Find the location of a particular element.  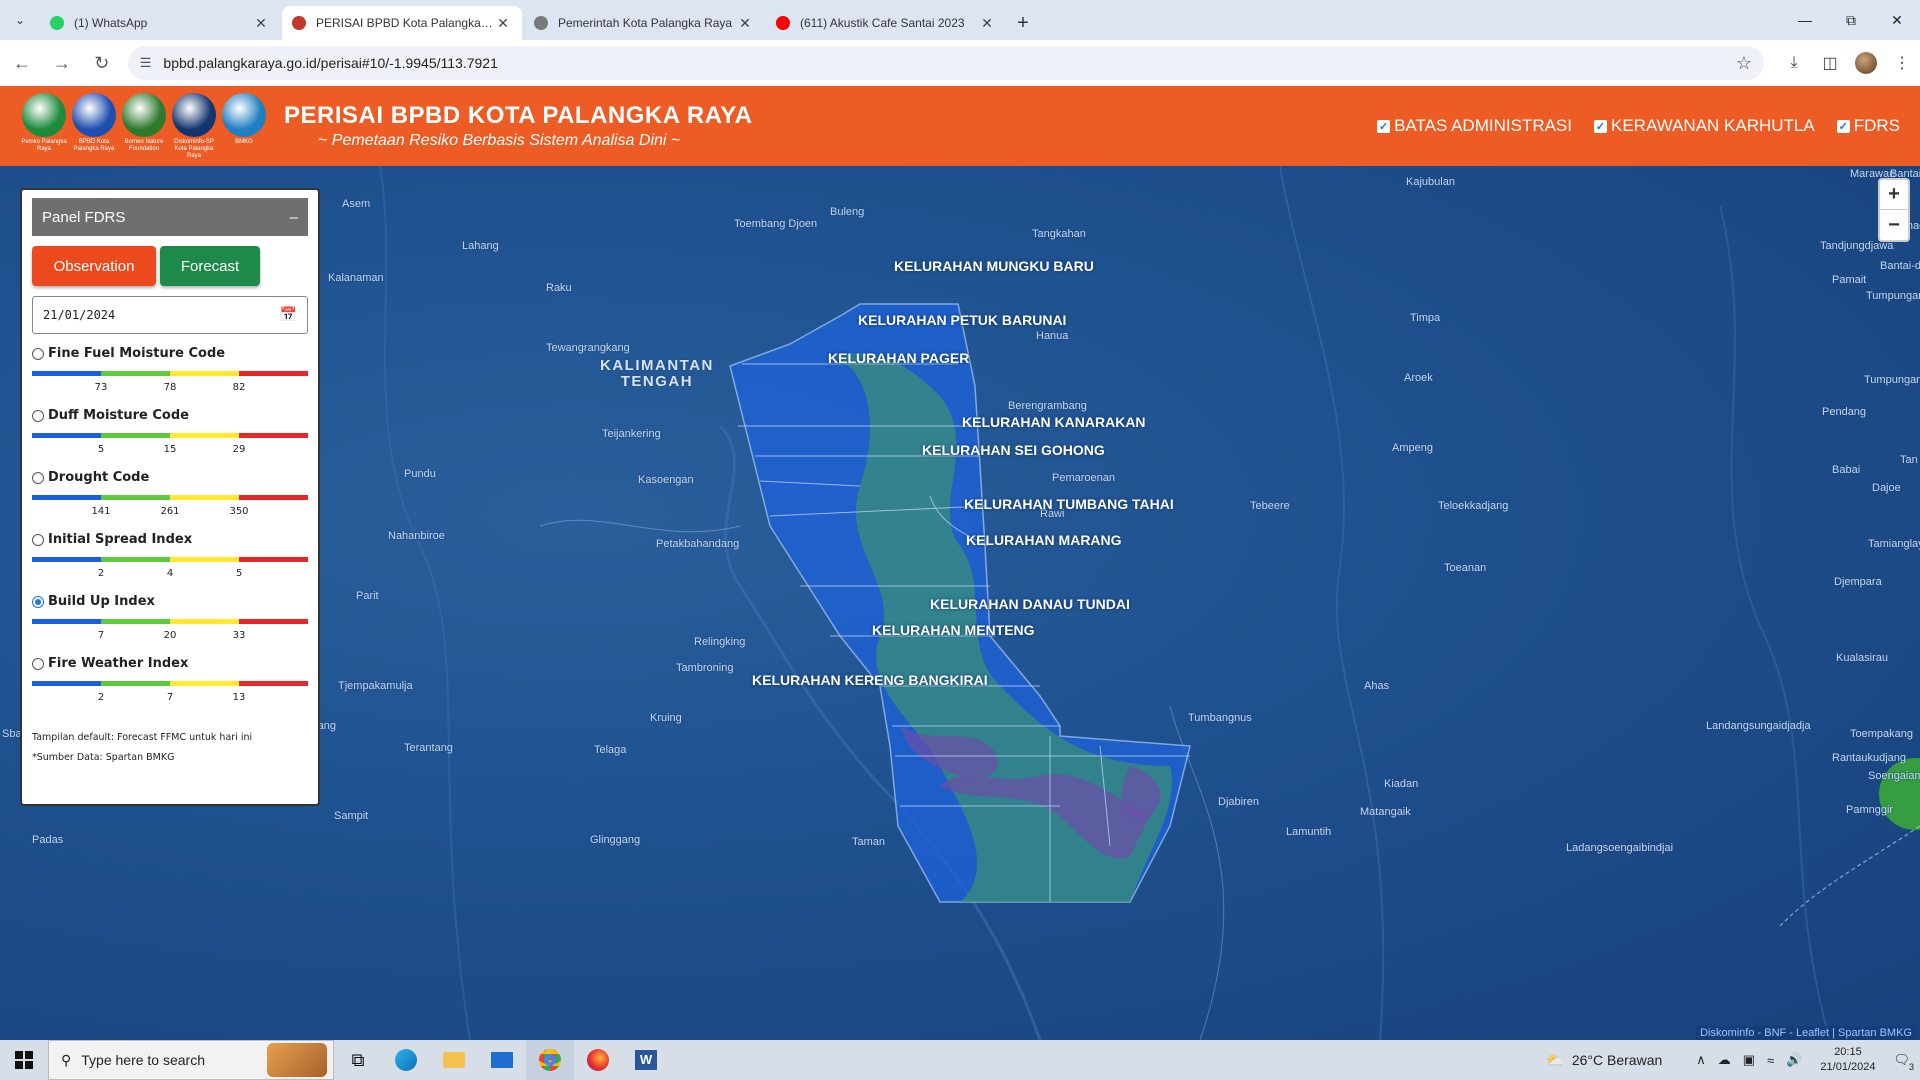

map-place-label: Pemaroenan is located at coordinates (1083, 478).